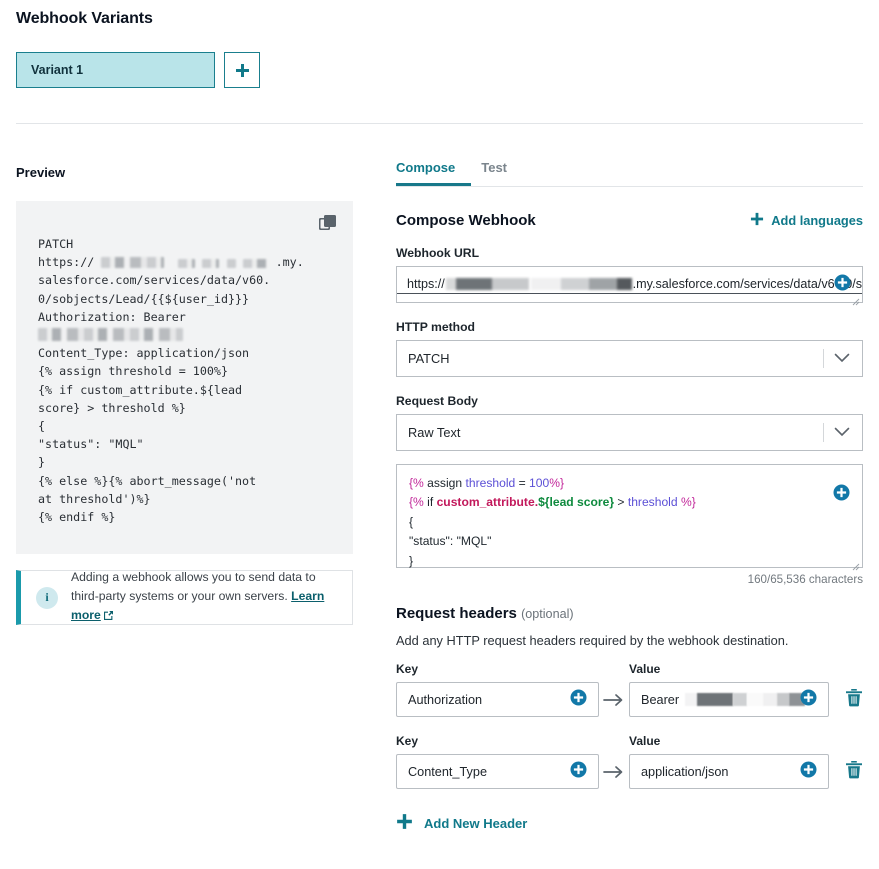 Image resolution: width=879 pixels, height=869 pixels. What do you see at coordinates (328, 223) in the screenshot?
I see `copy-icon` at bounding box center [328, 223].